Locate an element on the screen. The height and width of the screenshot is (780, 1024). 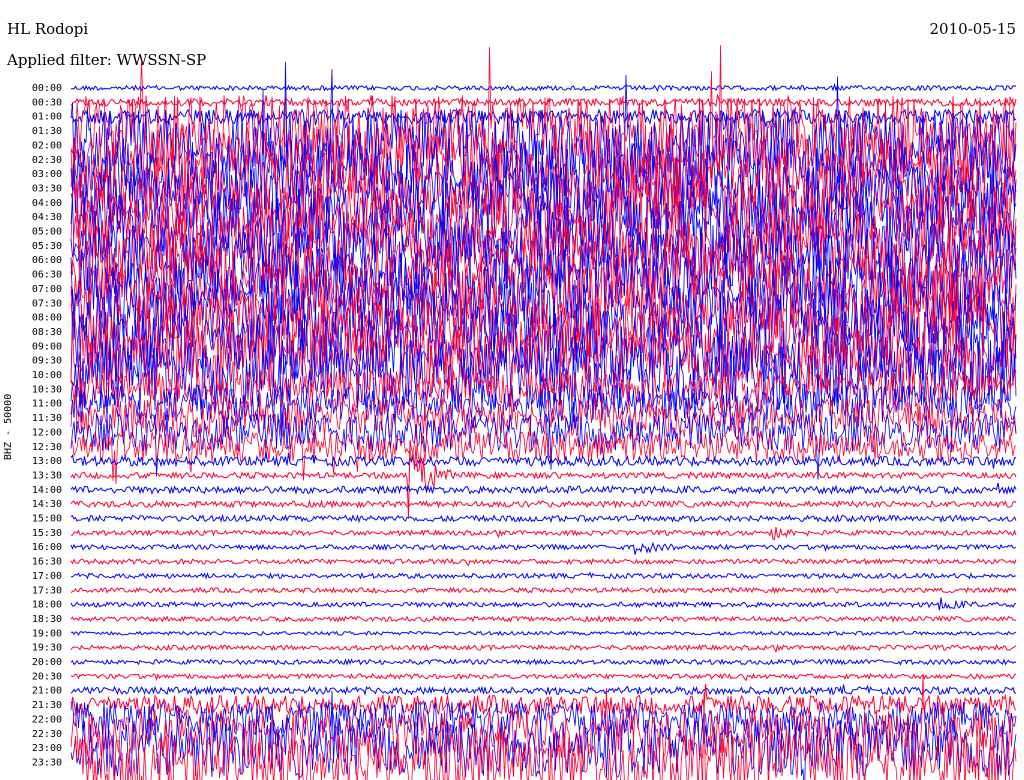
row-label: 02:00 is located at coordinates (47, 145).